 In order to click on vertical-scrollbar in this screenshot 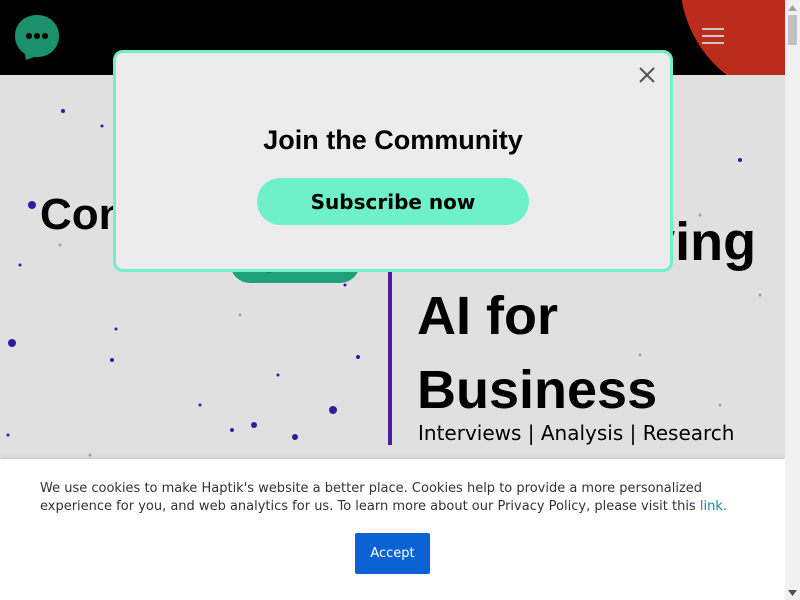, I will do `click(792, 300)`.